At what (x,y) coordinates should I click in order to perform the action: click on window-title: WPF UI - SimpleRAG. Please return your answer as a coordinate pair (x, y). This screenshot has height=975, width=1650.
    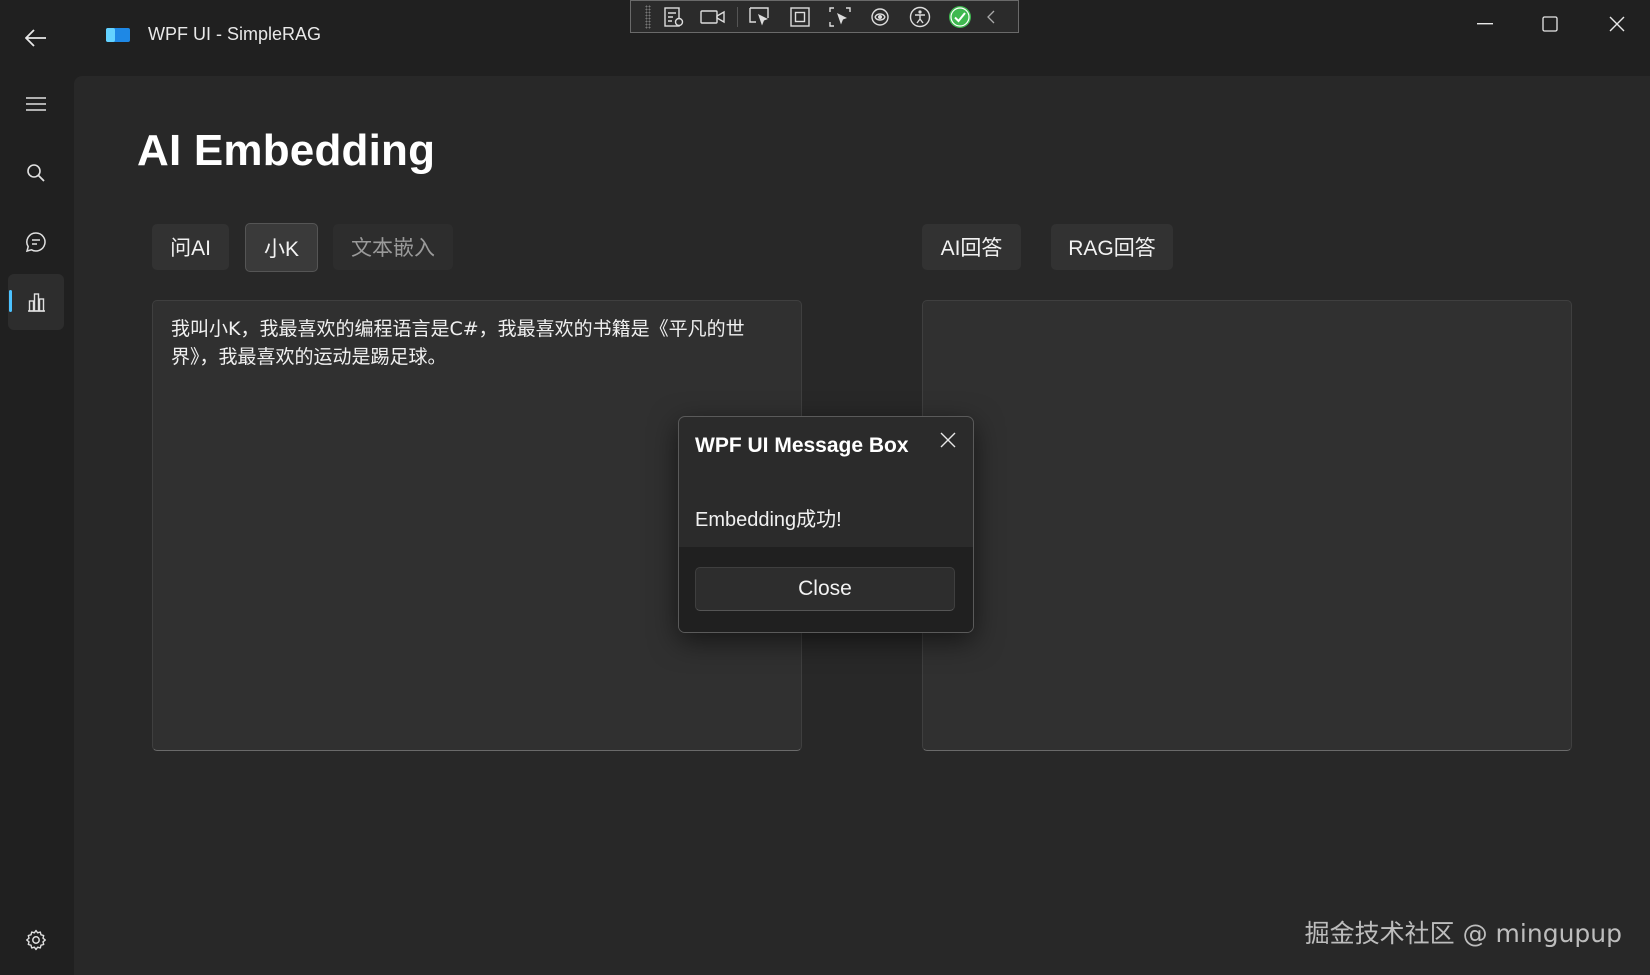
    Looking at the image, I should click on (235, 34).